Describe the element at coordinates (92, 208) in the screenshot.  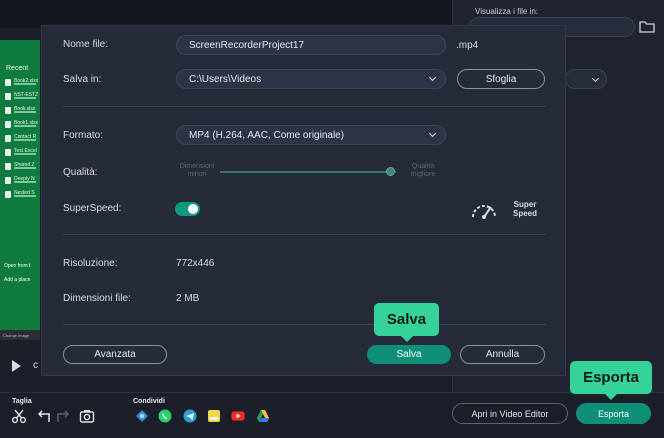
I see `superspeed-label: SuperSpeed:` at that location.